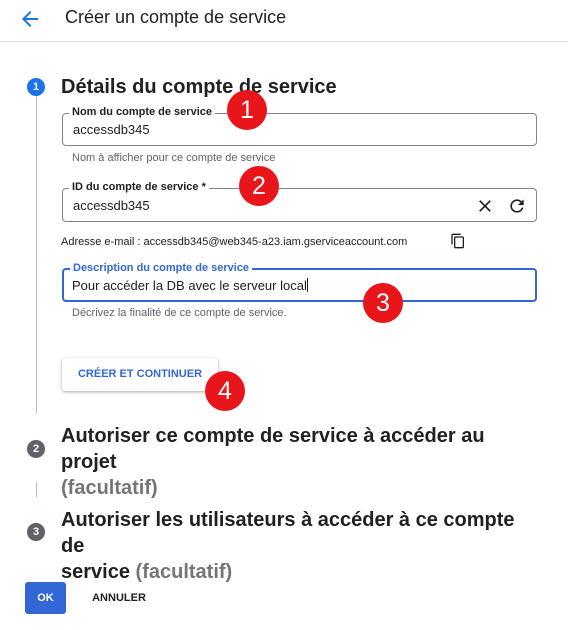  What do you see at coordinates (111, 129) in the screenshot?
I see `name-field-value: accessdb345` at bounding box center [111, 129].